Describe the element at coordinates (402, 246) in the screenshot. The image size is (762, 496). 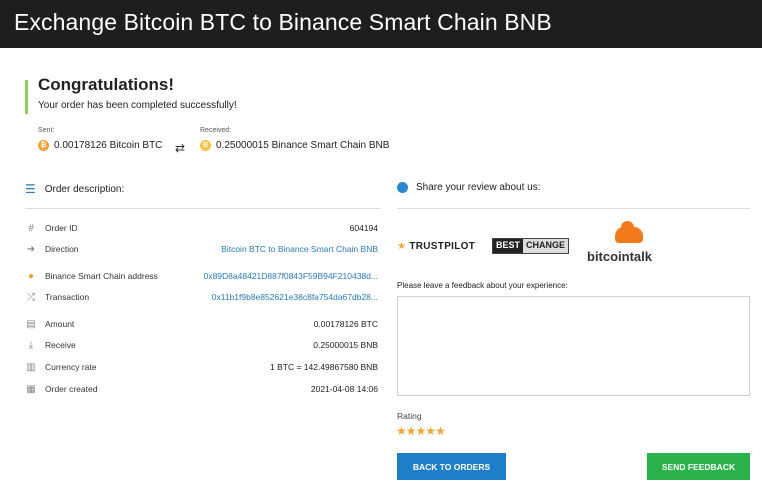
I see `trustpilot-star-icon: ★` at that location.